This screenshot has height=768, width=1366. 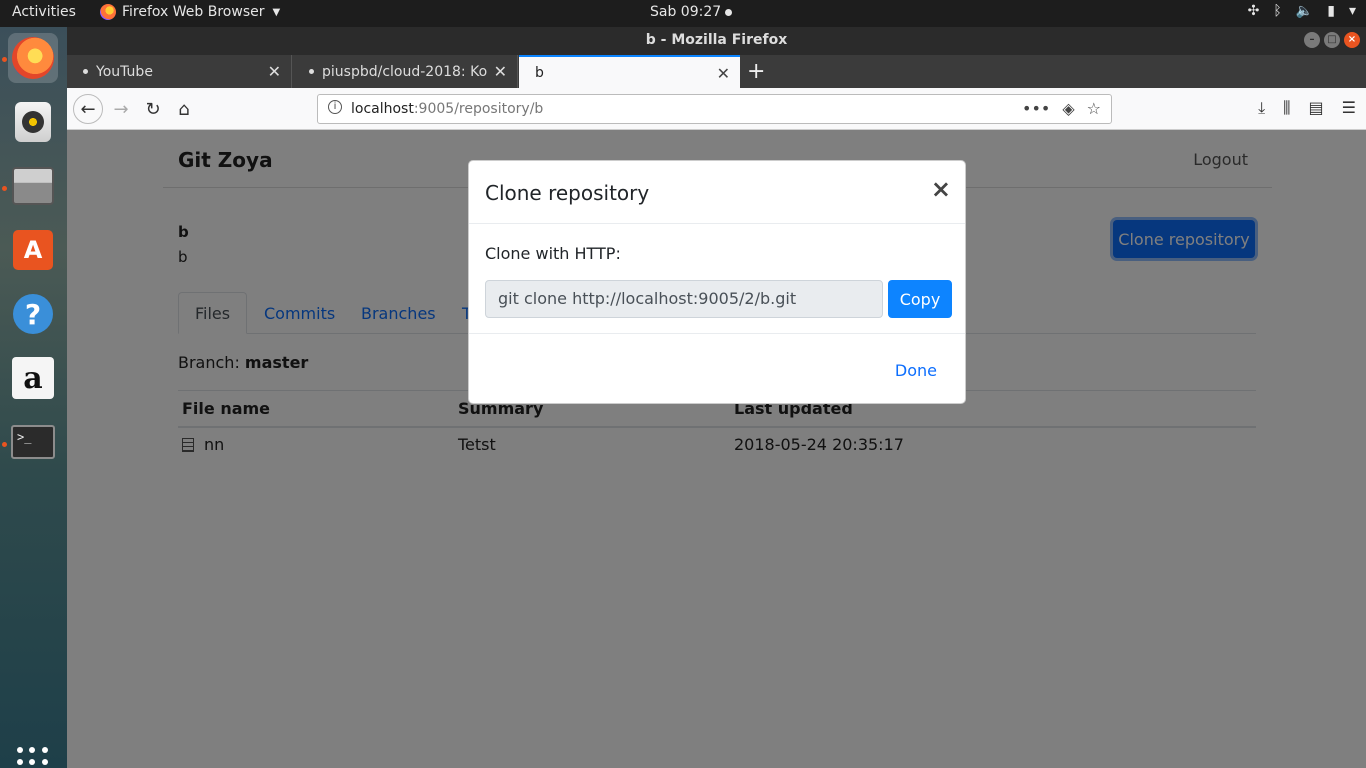 I want to click on clock: Sab 09:27, so click(x=691, y=12).